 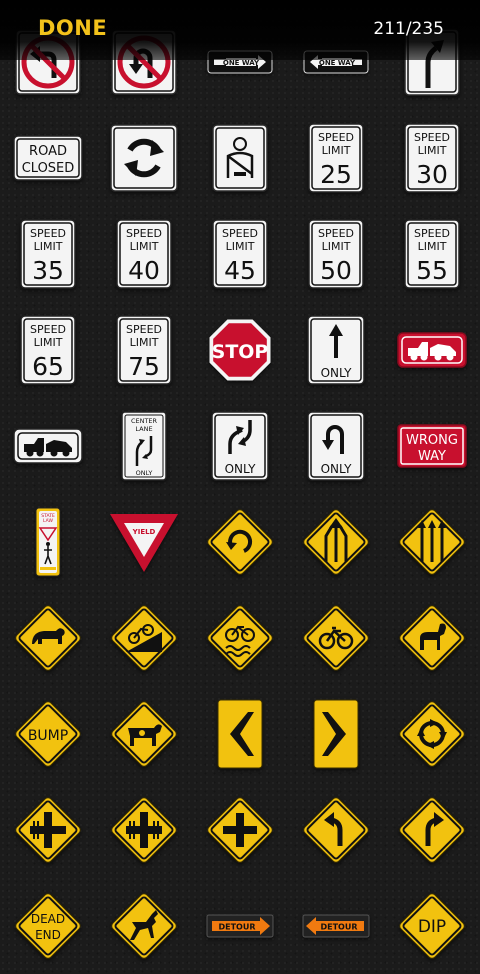 I want to click on speed-limit-40-sign-icon: SPEED LIMIT 40, so click(x=144, y=254).